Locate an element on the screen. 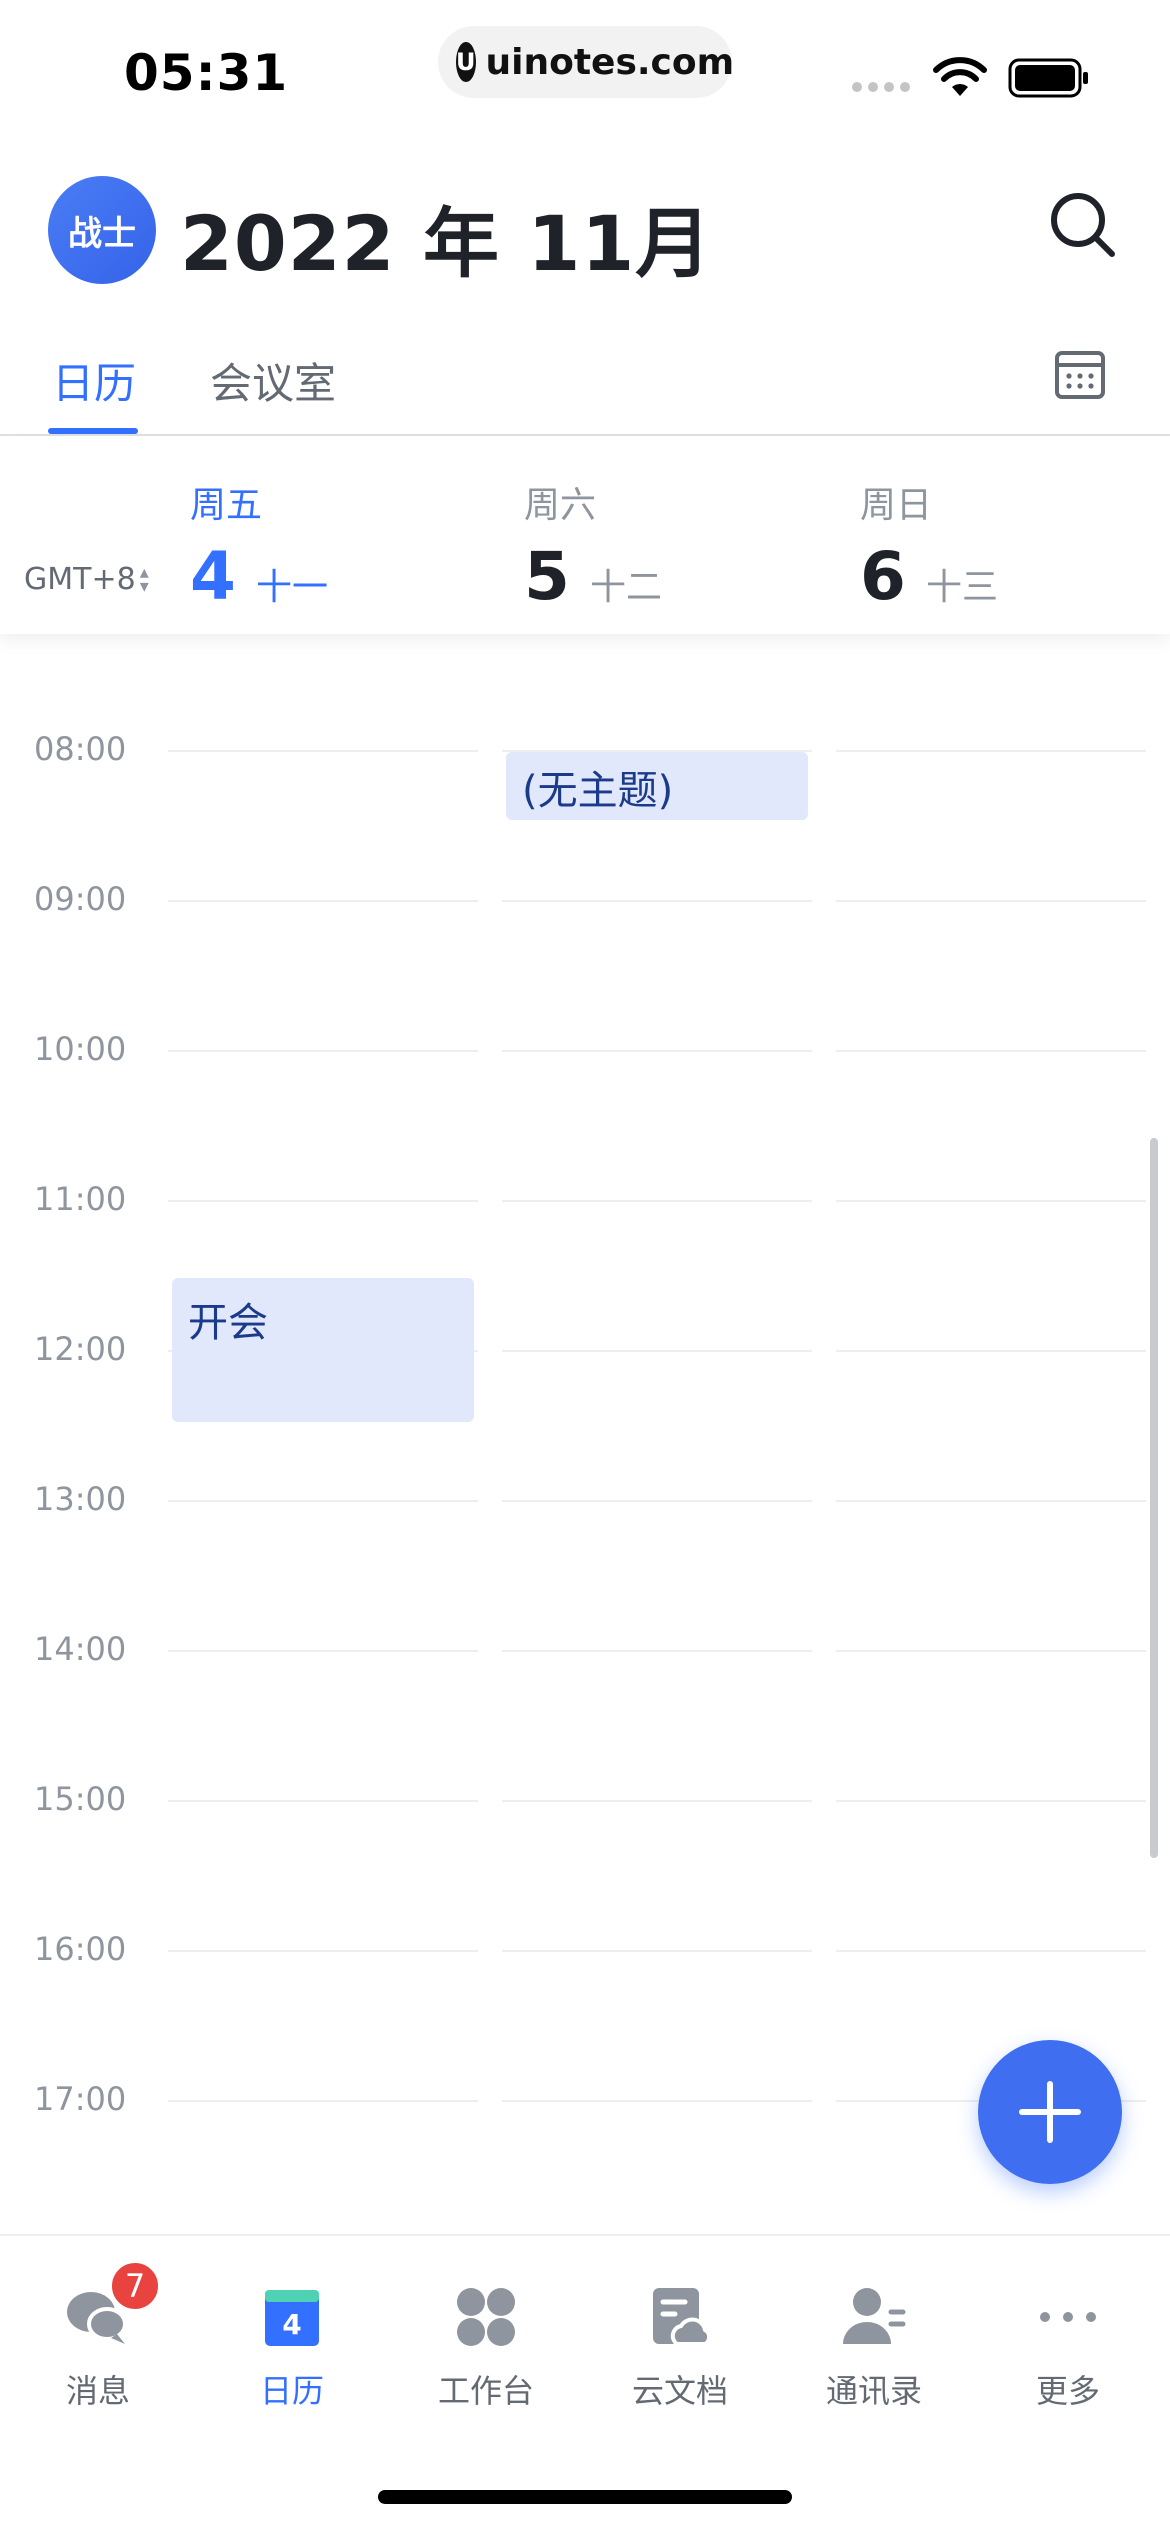  url-pill: U uinotes.com is located at coordinates (586, 62).